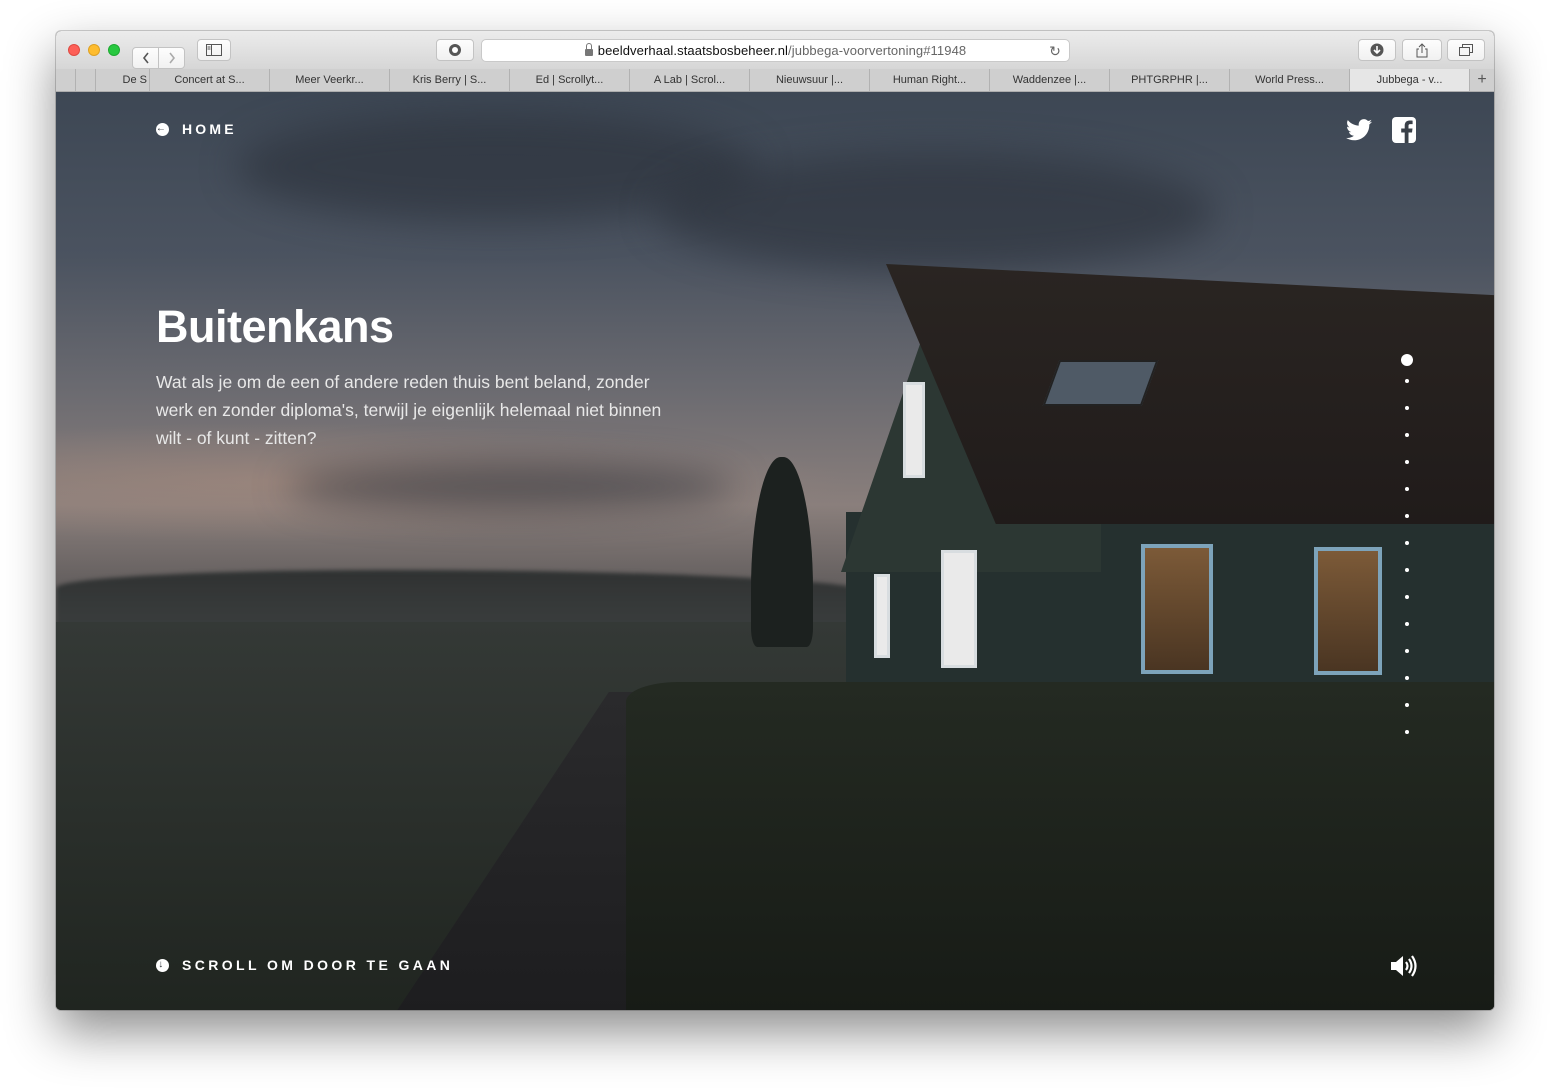 The image size is (1550, 1090). Describe the element at coordinates (114, 50) in the screenshot. I see `maximize-window-button` at that location.